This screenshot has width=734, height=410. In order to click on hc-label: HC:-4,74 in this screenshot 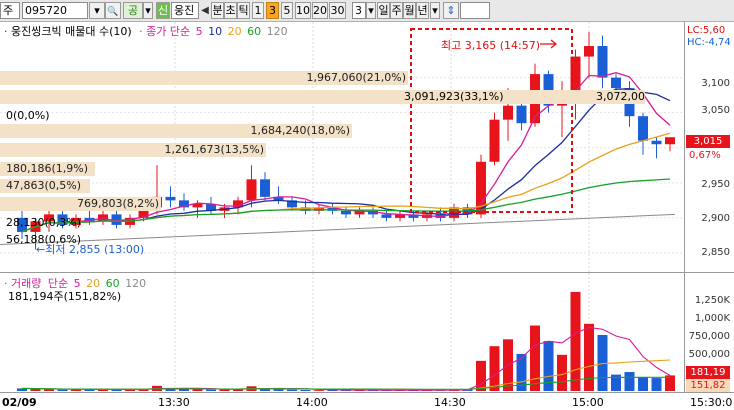, I will do `click(709, 42)`.